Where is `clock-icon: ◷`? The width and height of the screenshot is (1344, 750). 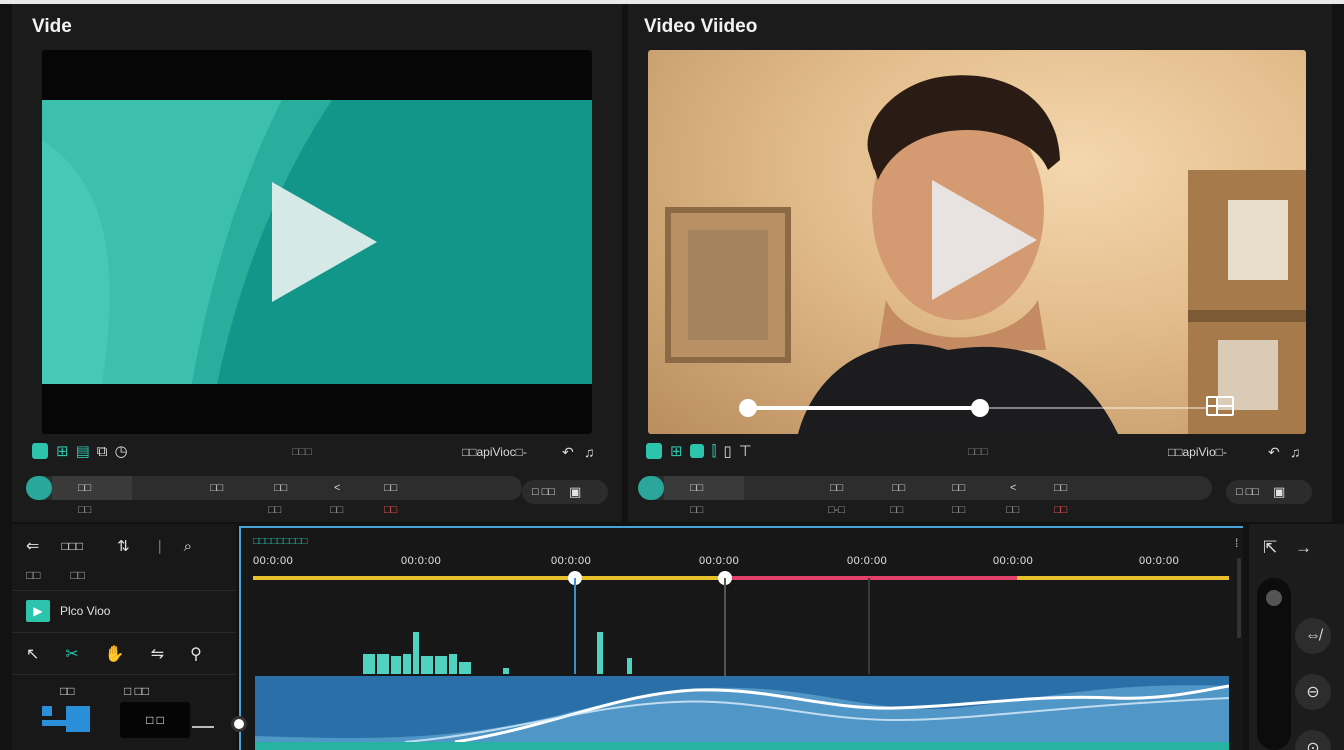 clock-icon: ◷ is located at coordinates (120, 451).